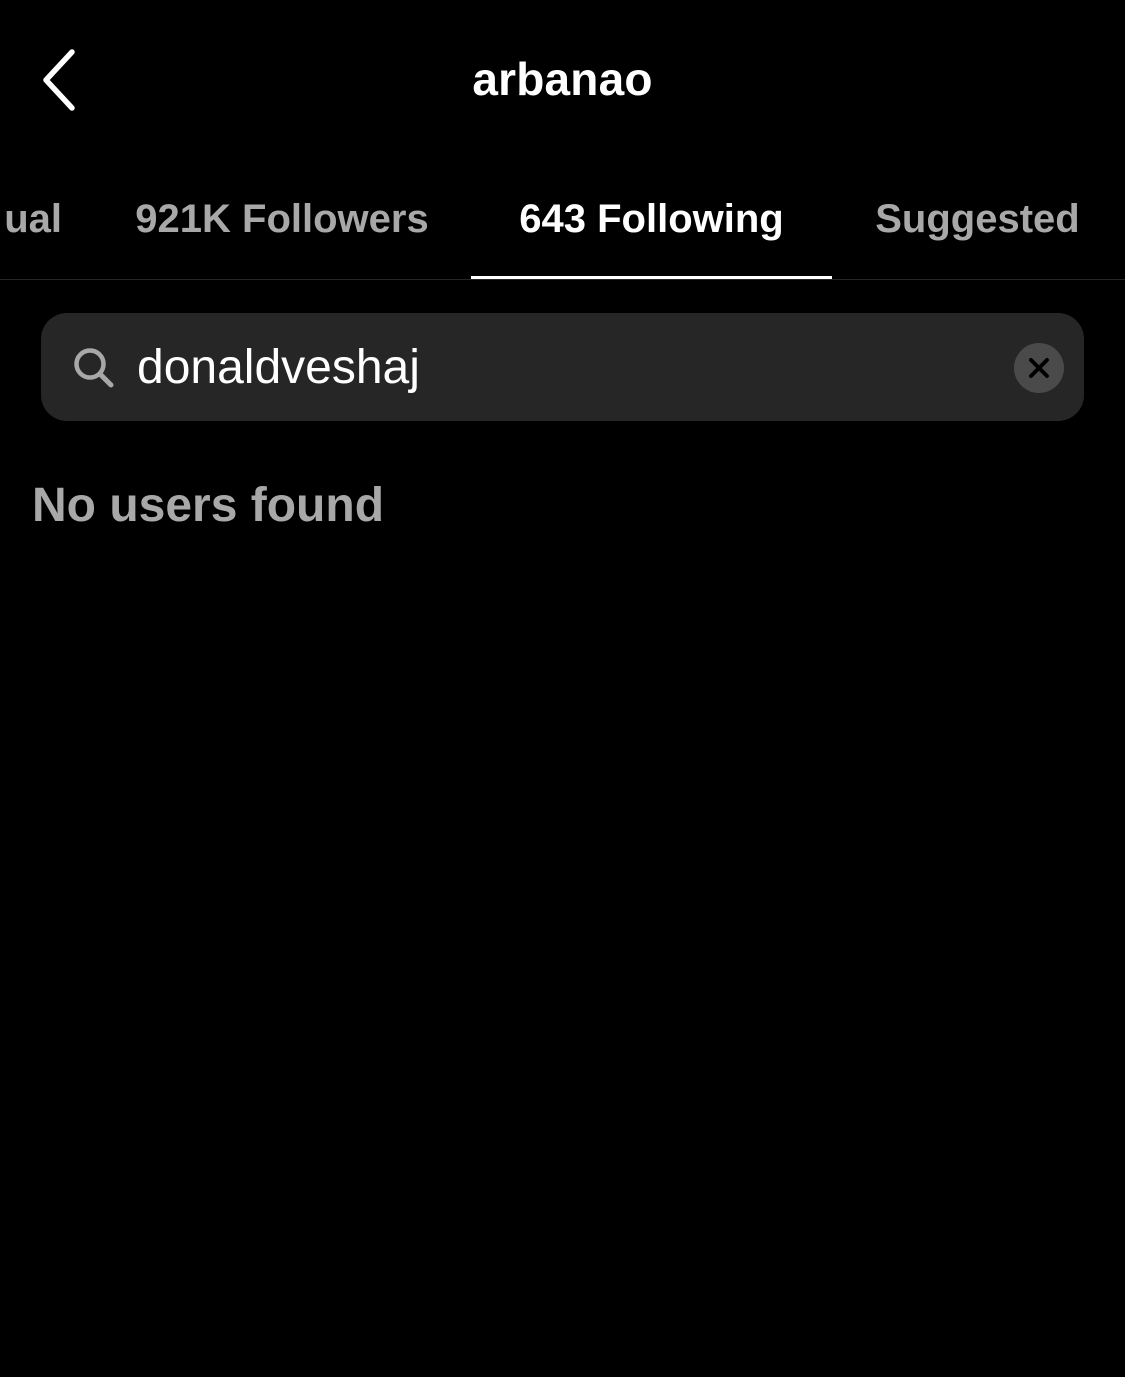 The height and width of the screenshot is (1377, 1125). Describe the element at coordinates (31, 219) in the screenshot. I see `tab-mutual: ual` at that location.